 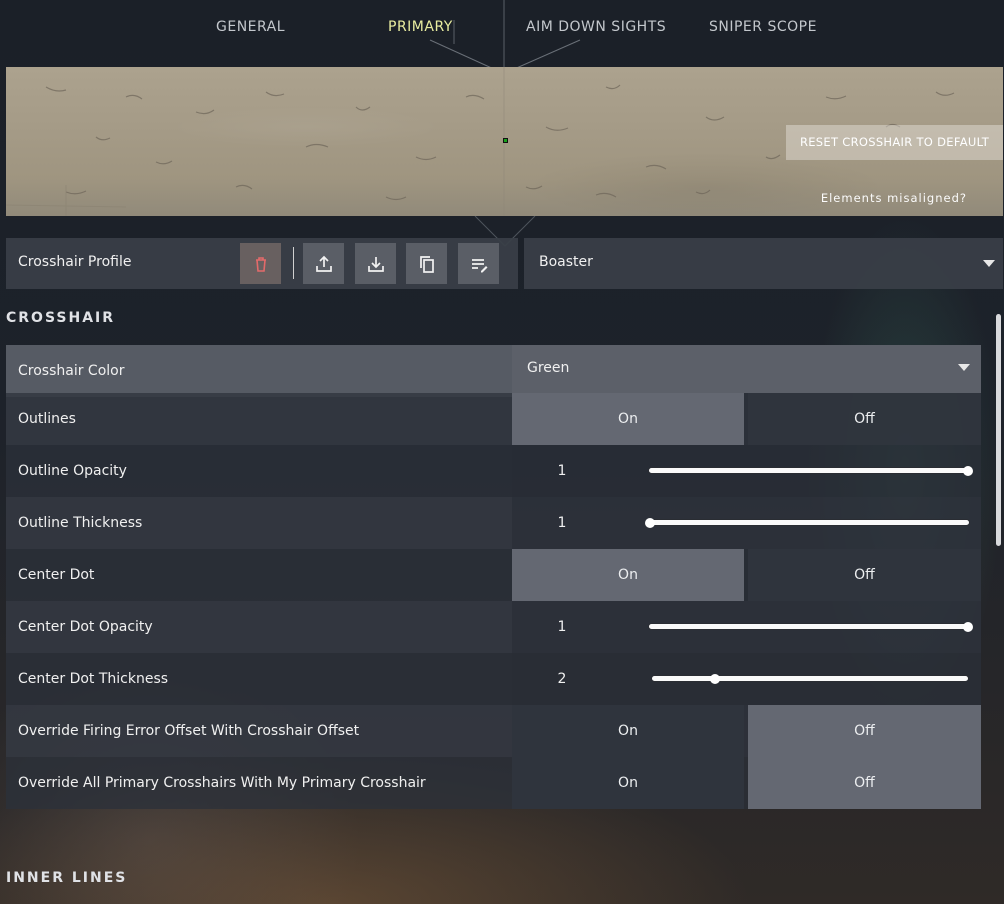 I want to click on profile-divider, so click(x=293, y=263).